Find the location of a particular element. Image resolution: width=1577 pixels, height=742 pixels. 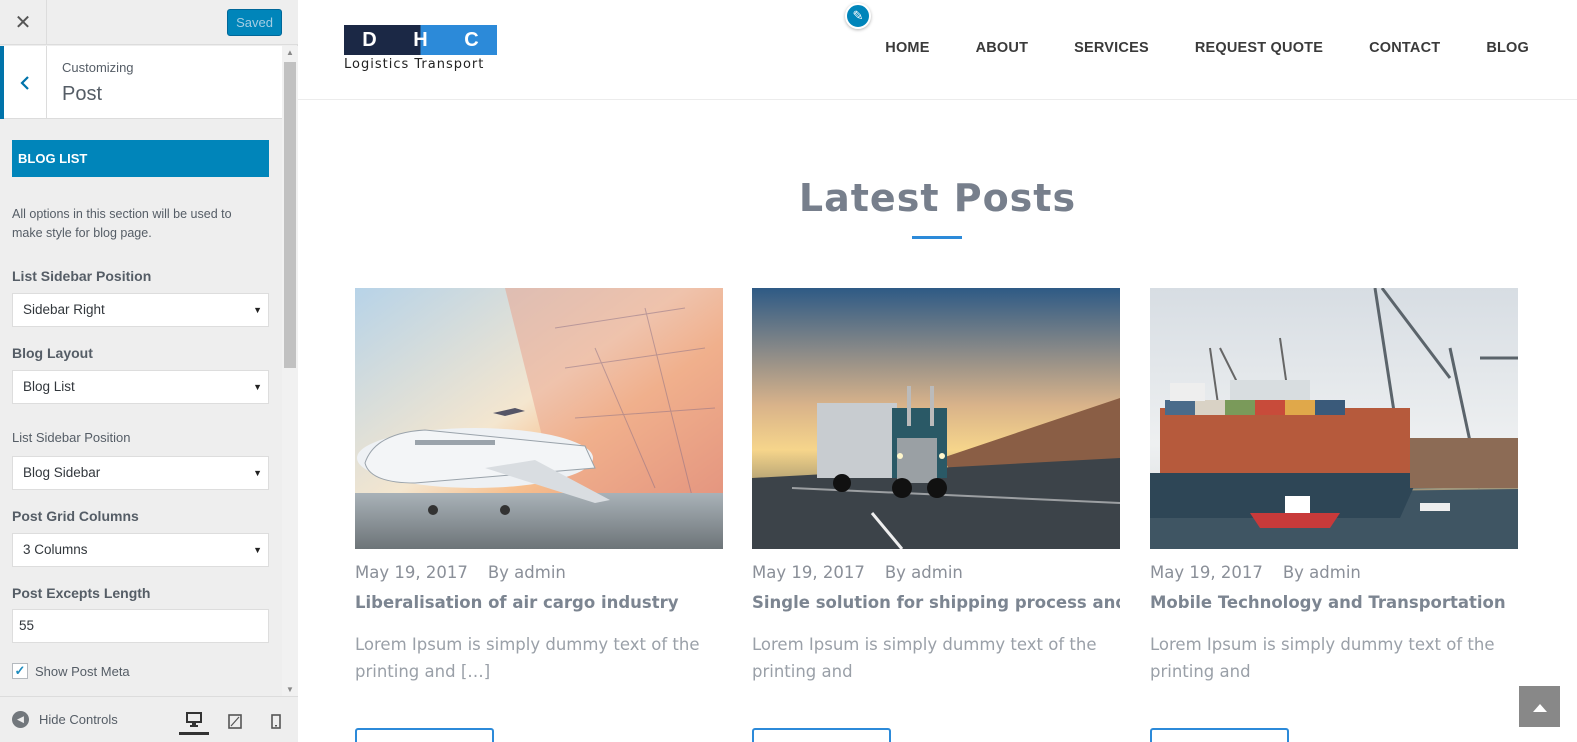

hide-controls-label: Hide Controls is located at coordinates (78, 719).